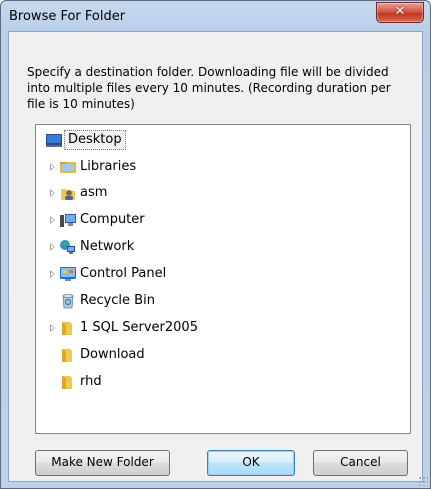 This screenshot has width=431, height=489. What do you see at coordinates (423, 481) in the screenshot?
I see `resize-grip` at bounding box center [423, 481].